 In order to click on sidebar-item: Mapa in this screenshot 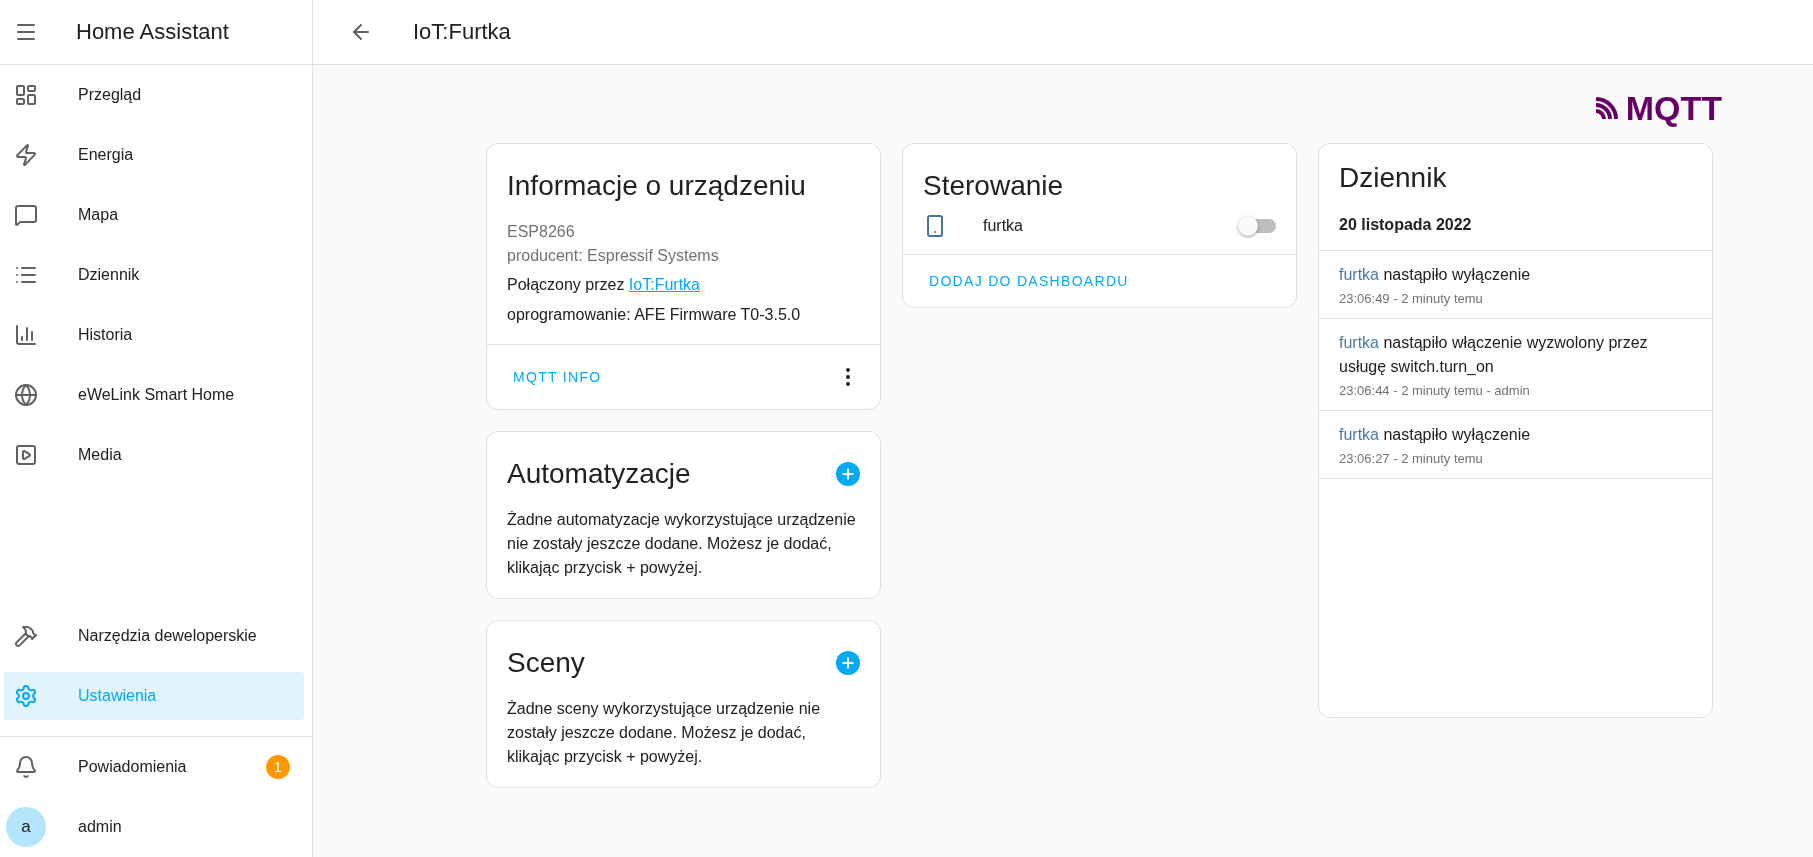, I will do `click(154, 215)`.